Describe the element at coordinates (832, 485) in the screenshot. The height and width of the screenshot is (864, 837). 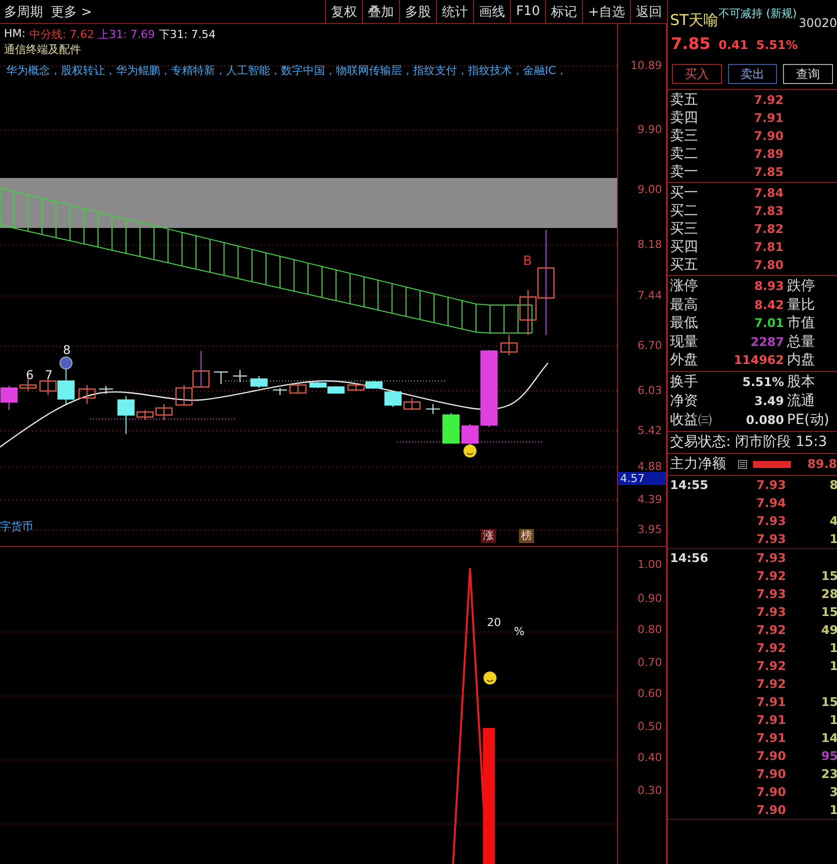
I see `tick-volume: 8` at that location.